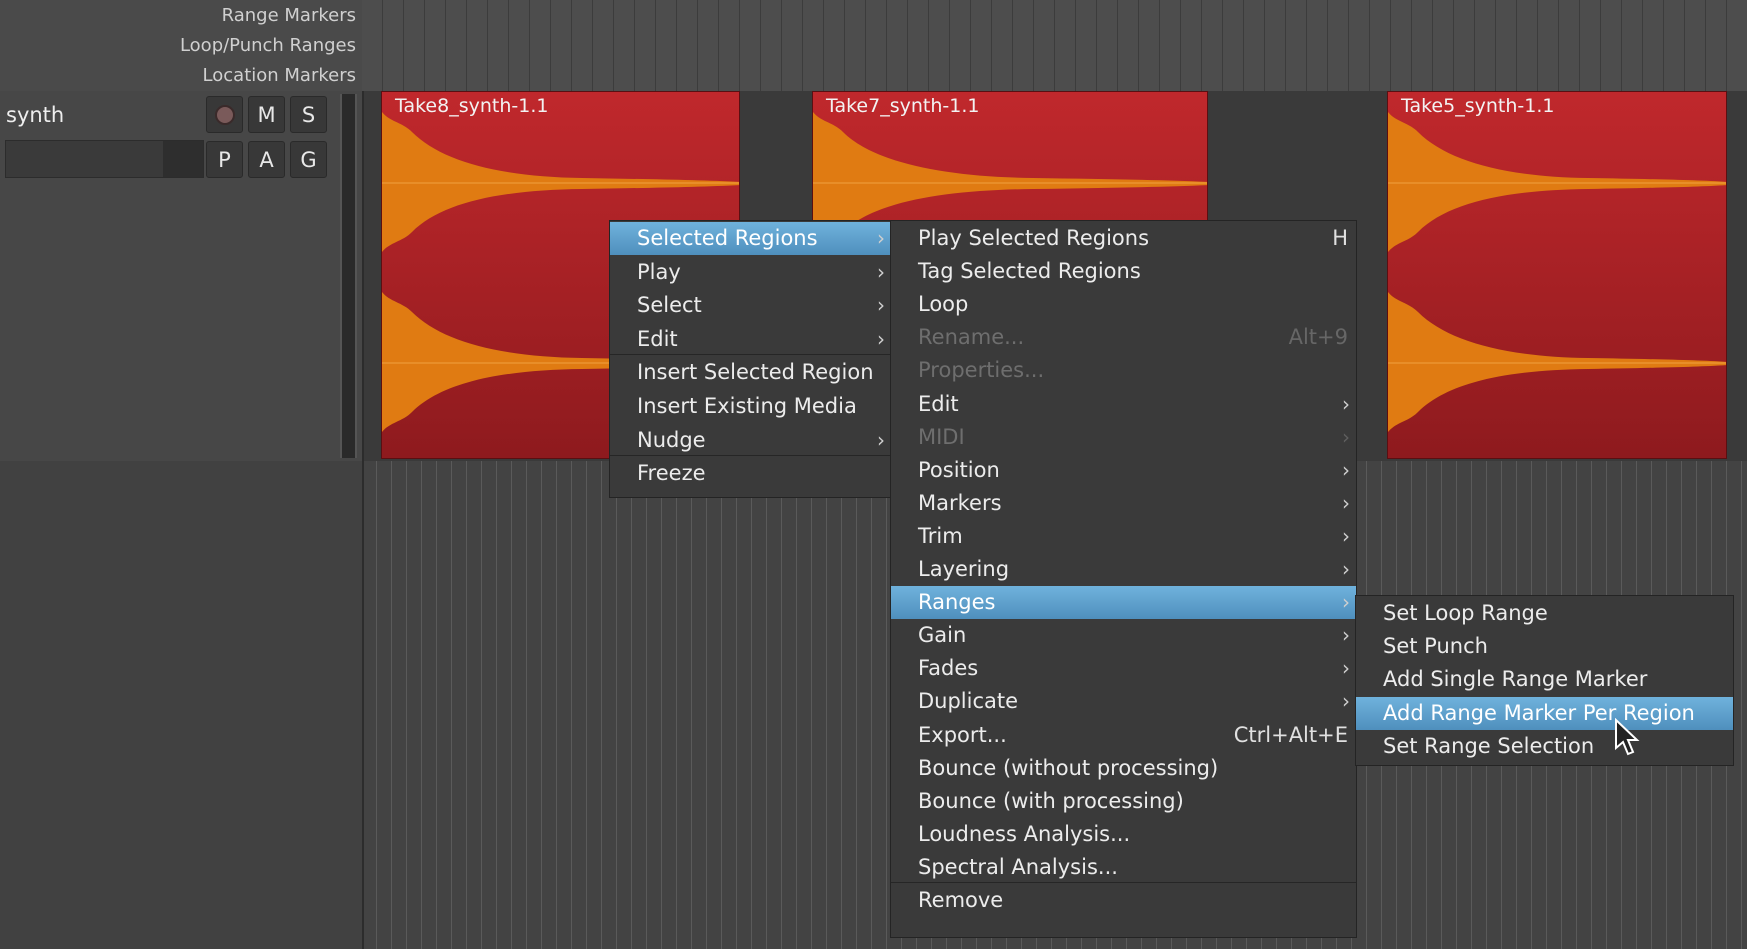 The image size is (1747, 949). I want to click on record-icon, so click(224, 114).